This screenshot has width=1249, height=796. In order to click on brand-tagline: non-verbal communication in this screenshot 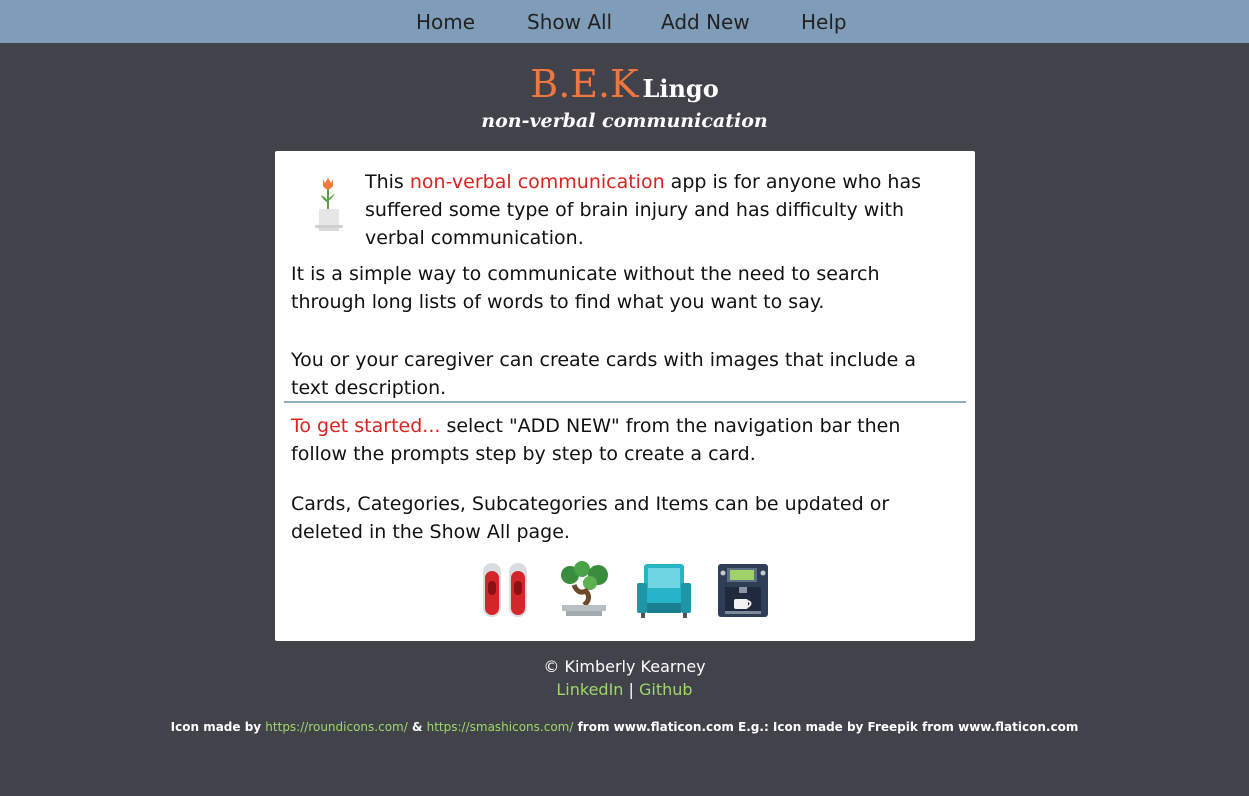, I will do `click(624, 121)`.